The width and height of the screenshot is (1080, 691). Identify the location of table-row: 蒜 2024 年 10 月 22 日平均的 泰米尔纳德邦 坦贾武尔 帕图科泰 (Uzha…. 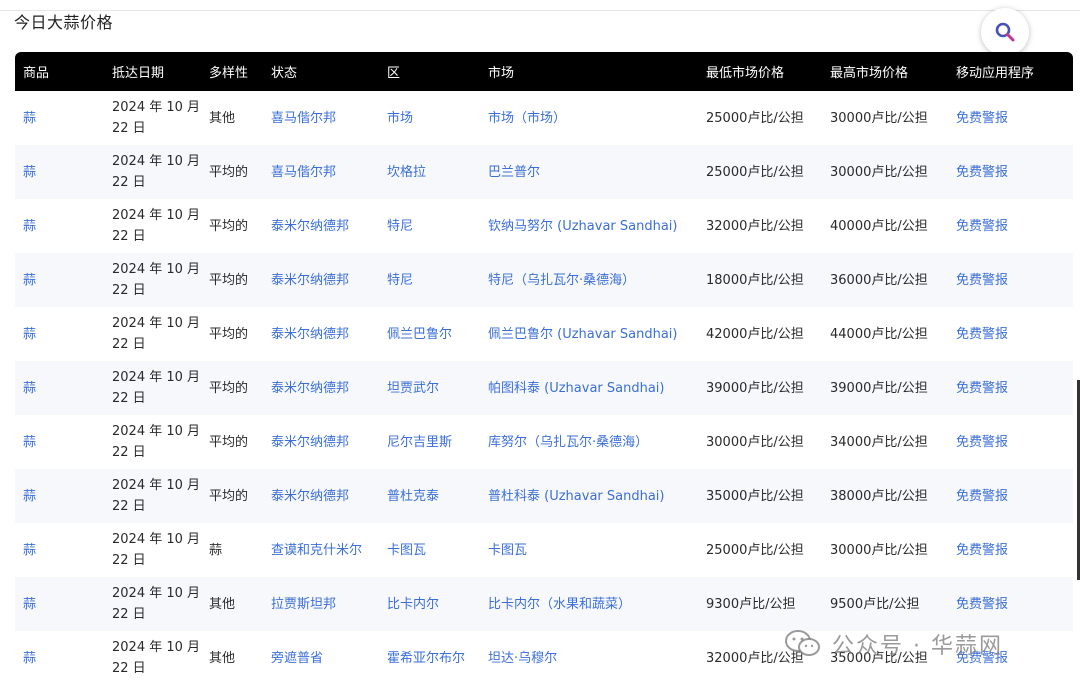
(544, 388).